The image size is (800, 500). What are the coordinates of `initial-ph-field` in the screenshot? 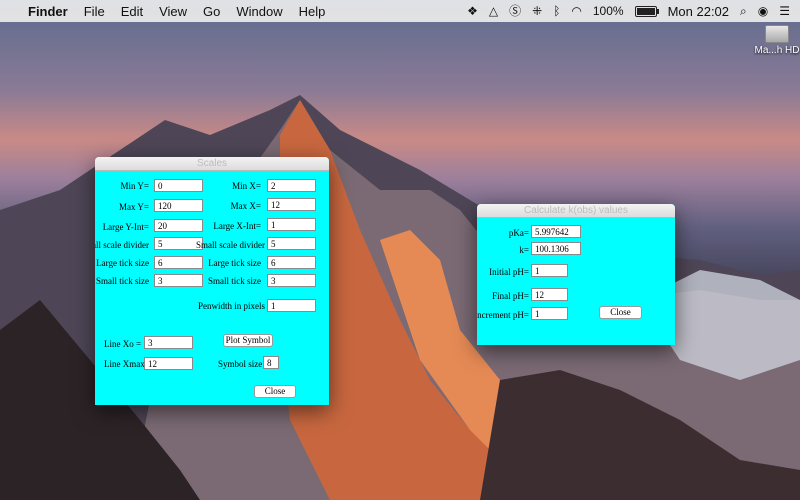 It's located at (549, 270).